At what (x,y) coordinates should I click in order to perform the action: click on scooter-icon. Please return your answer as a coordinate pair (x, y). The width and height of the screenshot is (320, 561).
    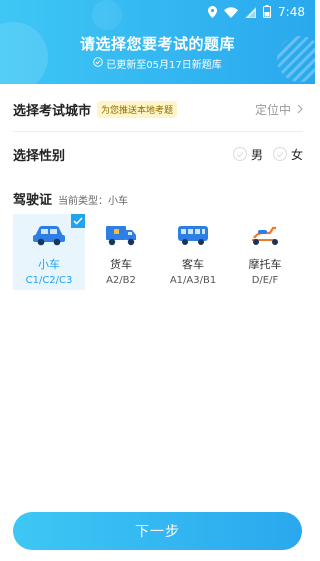
    Looking at the image, I should click on (265, 237).